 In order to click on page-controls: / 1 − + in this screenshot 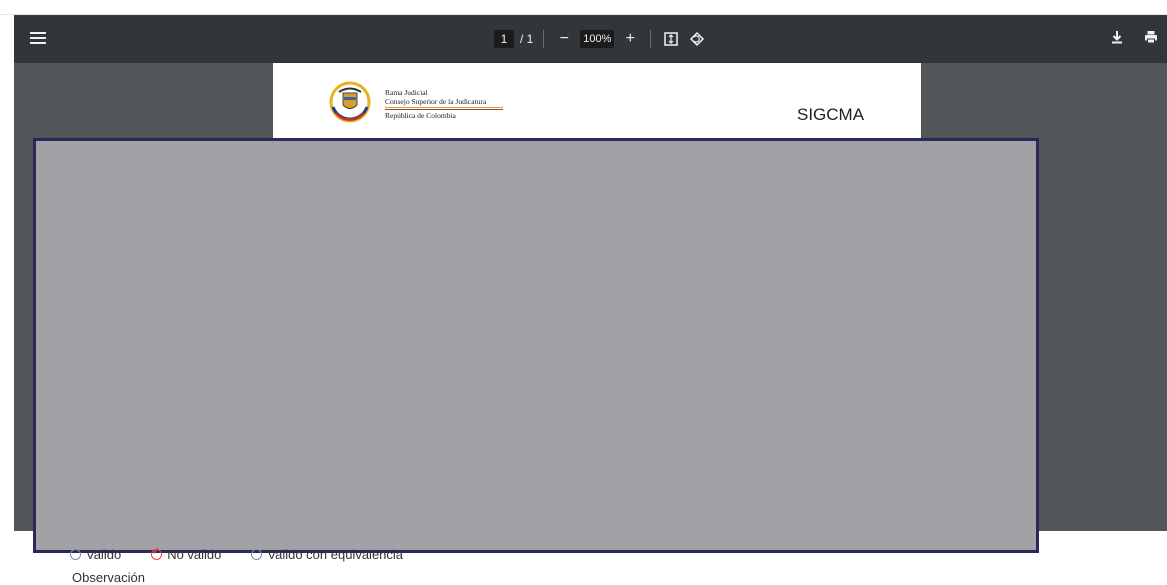, I will do `click(600, 39)`.